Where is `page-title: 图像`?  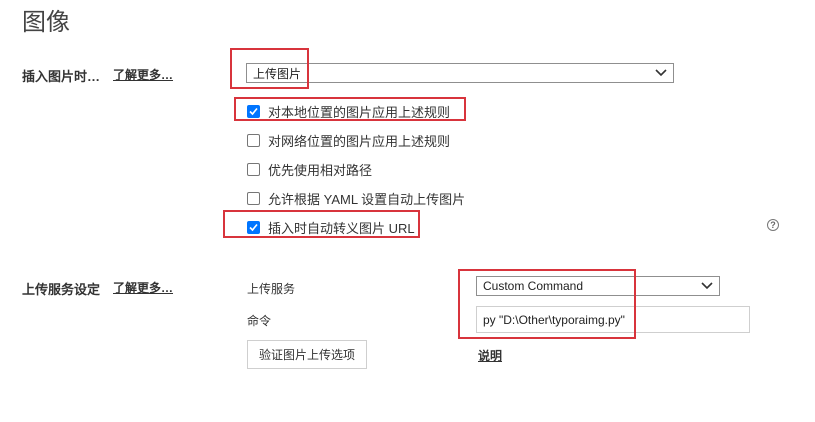 page-title: 图像 is located at coordinates (46, 22).